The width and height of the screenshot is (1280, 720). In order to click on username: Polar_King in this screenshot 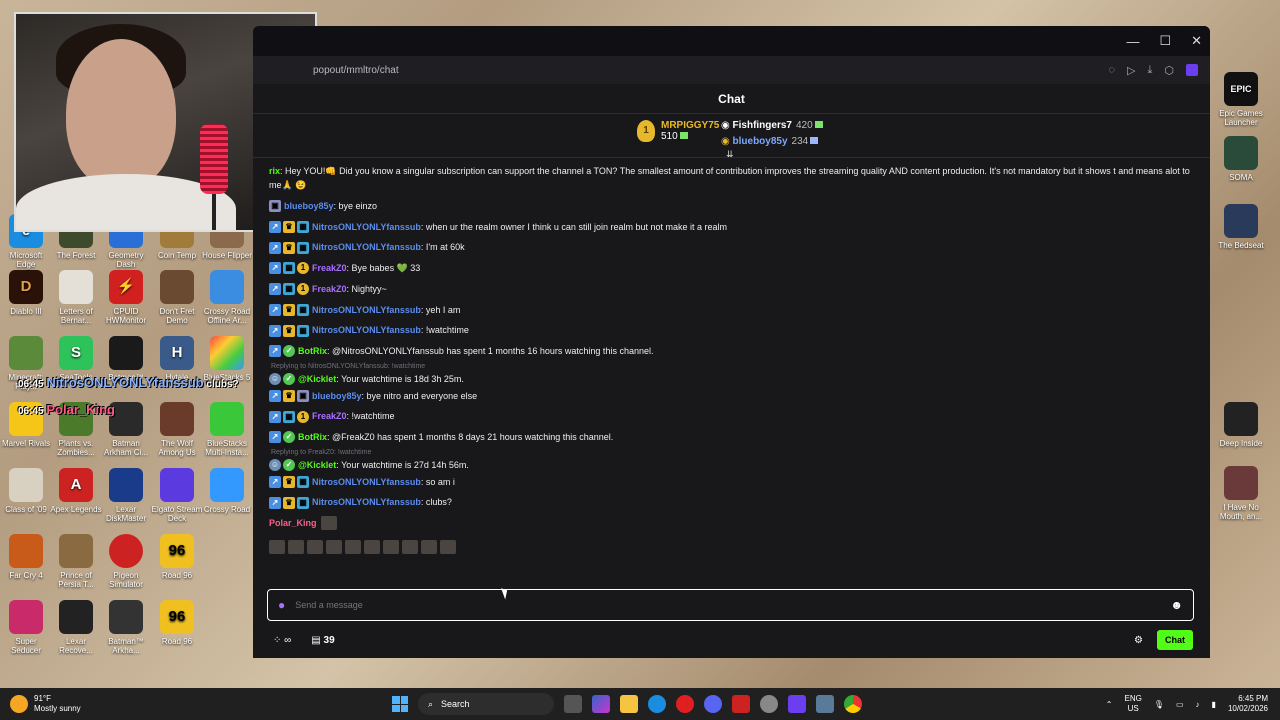, I will do `click(293, 523)`.